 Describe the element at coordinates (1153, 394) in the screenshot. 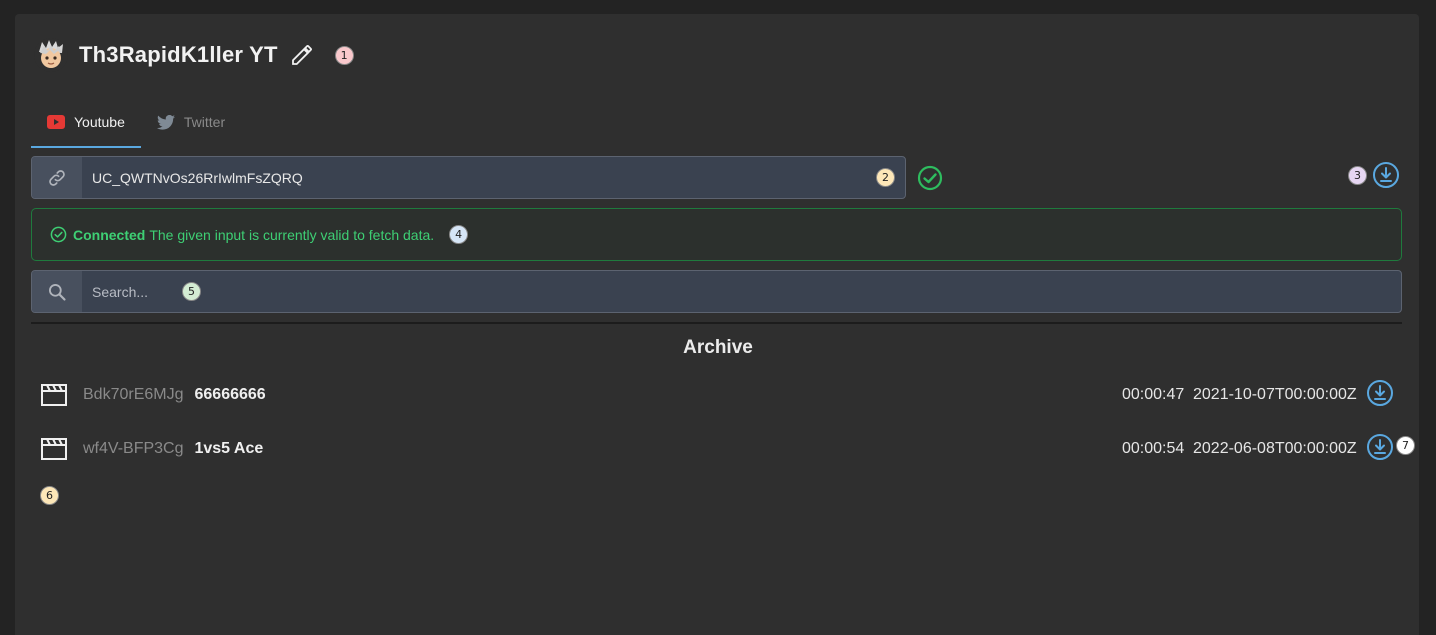

I see `video-duration: 00:00:47` at that location.